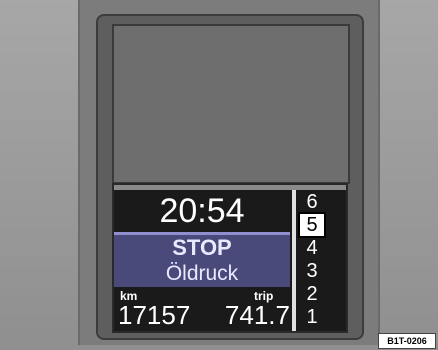  Describe the element at coordinates (407, 341) in the screenshot. I see `figure-tag: B1T-0206` at that location.